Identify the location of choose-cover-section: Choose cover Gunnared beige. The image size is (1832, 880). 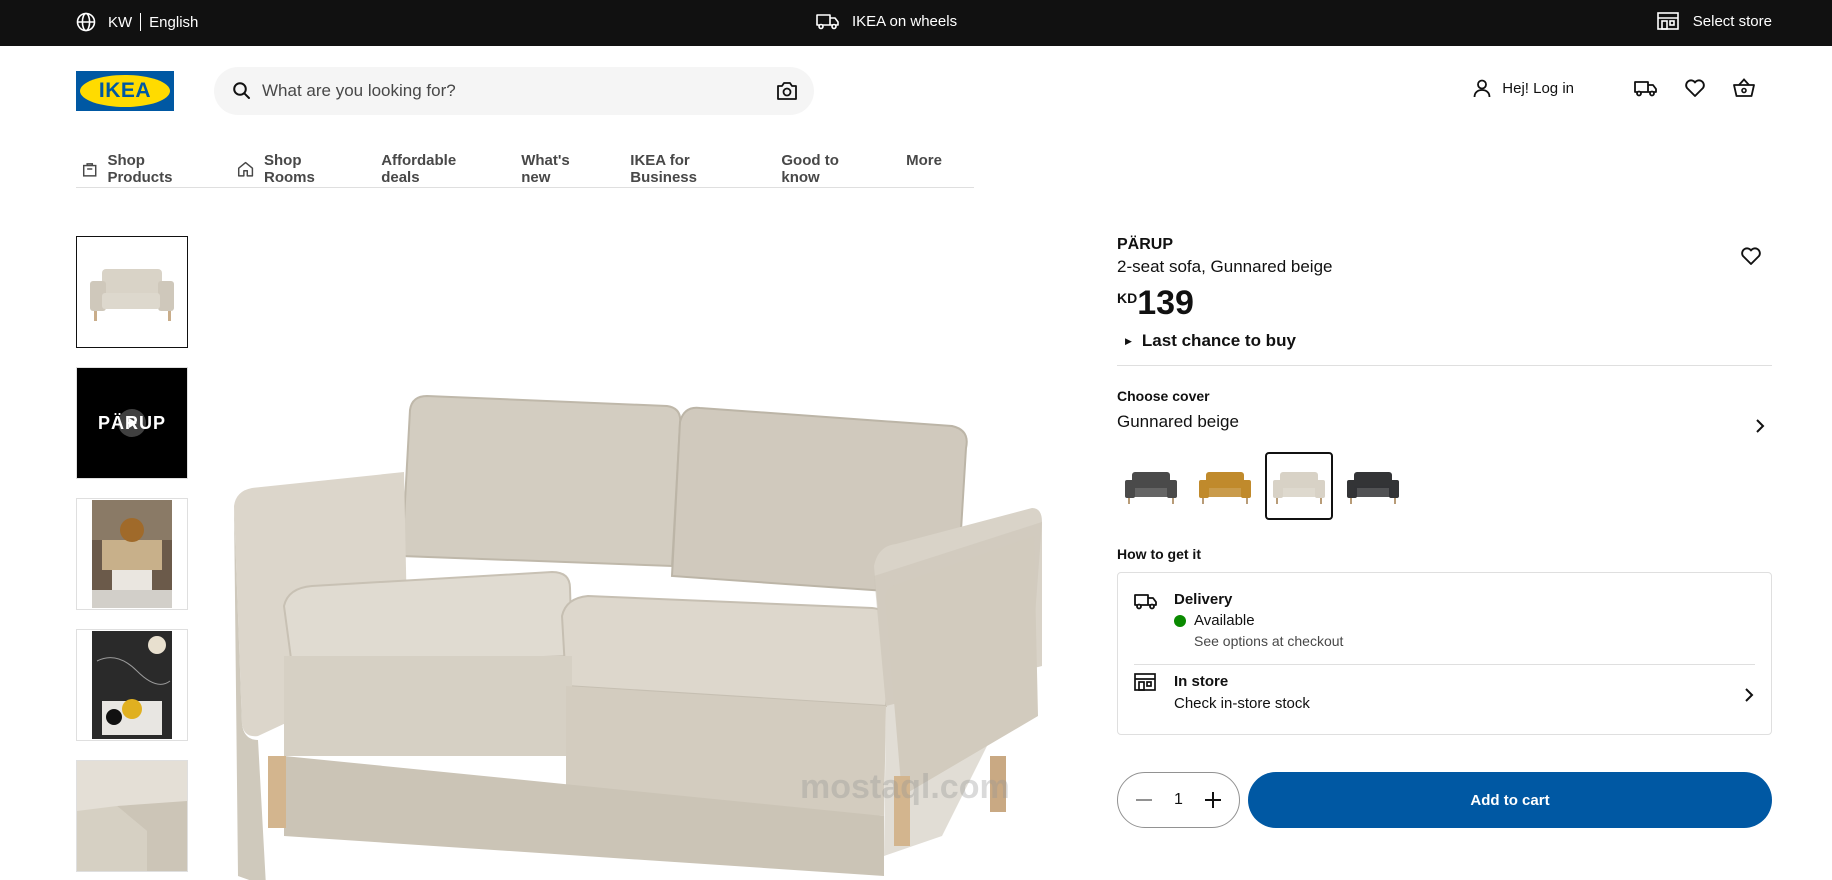
(1444, 410).